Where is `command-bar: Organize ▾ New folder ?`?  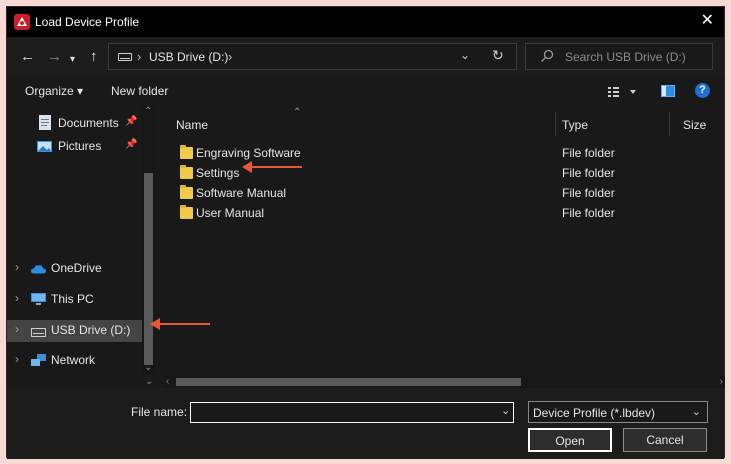 command-bar: Organize ▾ New folder ? is located at coordinates (365, 92).